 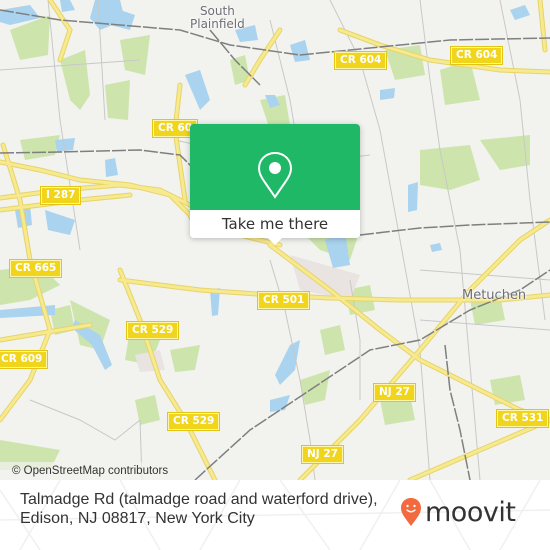 What do you see at coordinates (283, 300) in the screenshot?
I see `route-shield-cr501: CR 501` at bounding box center [283, 300].